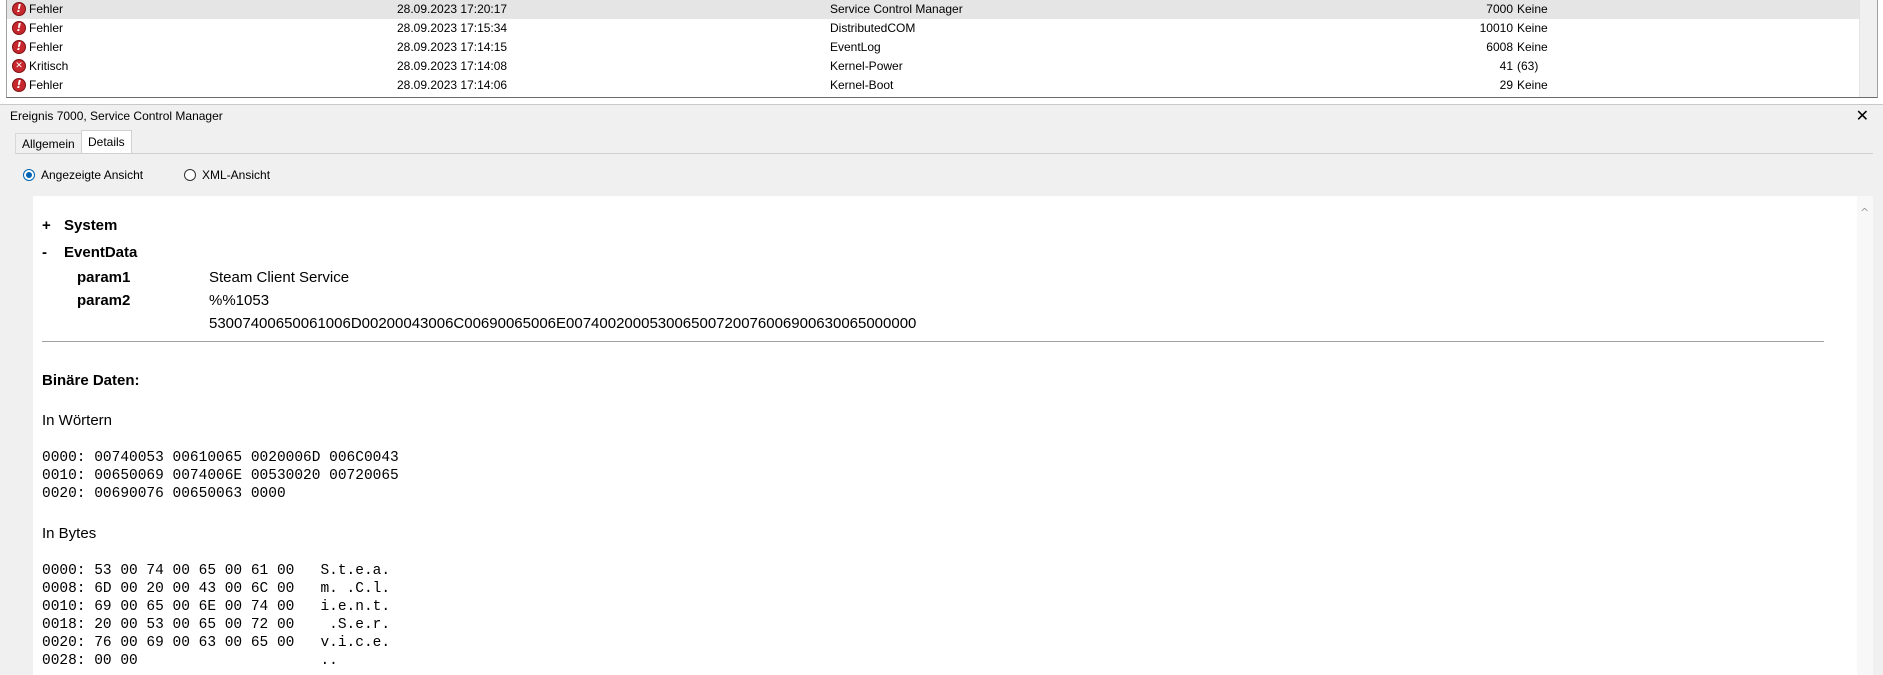  I want to click on section-eventdata: - EventData, so click(89, 252).